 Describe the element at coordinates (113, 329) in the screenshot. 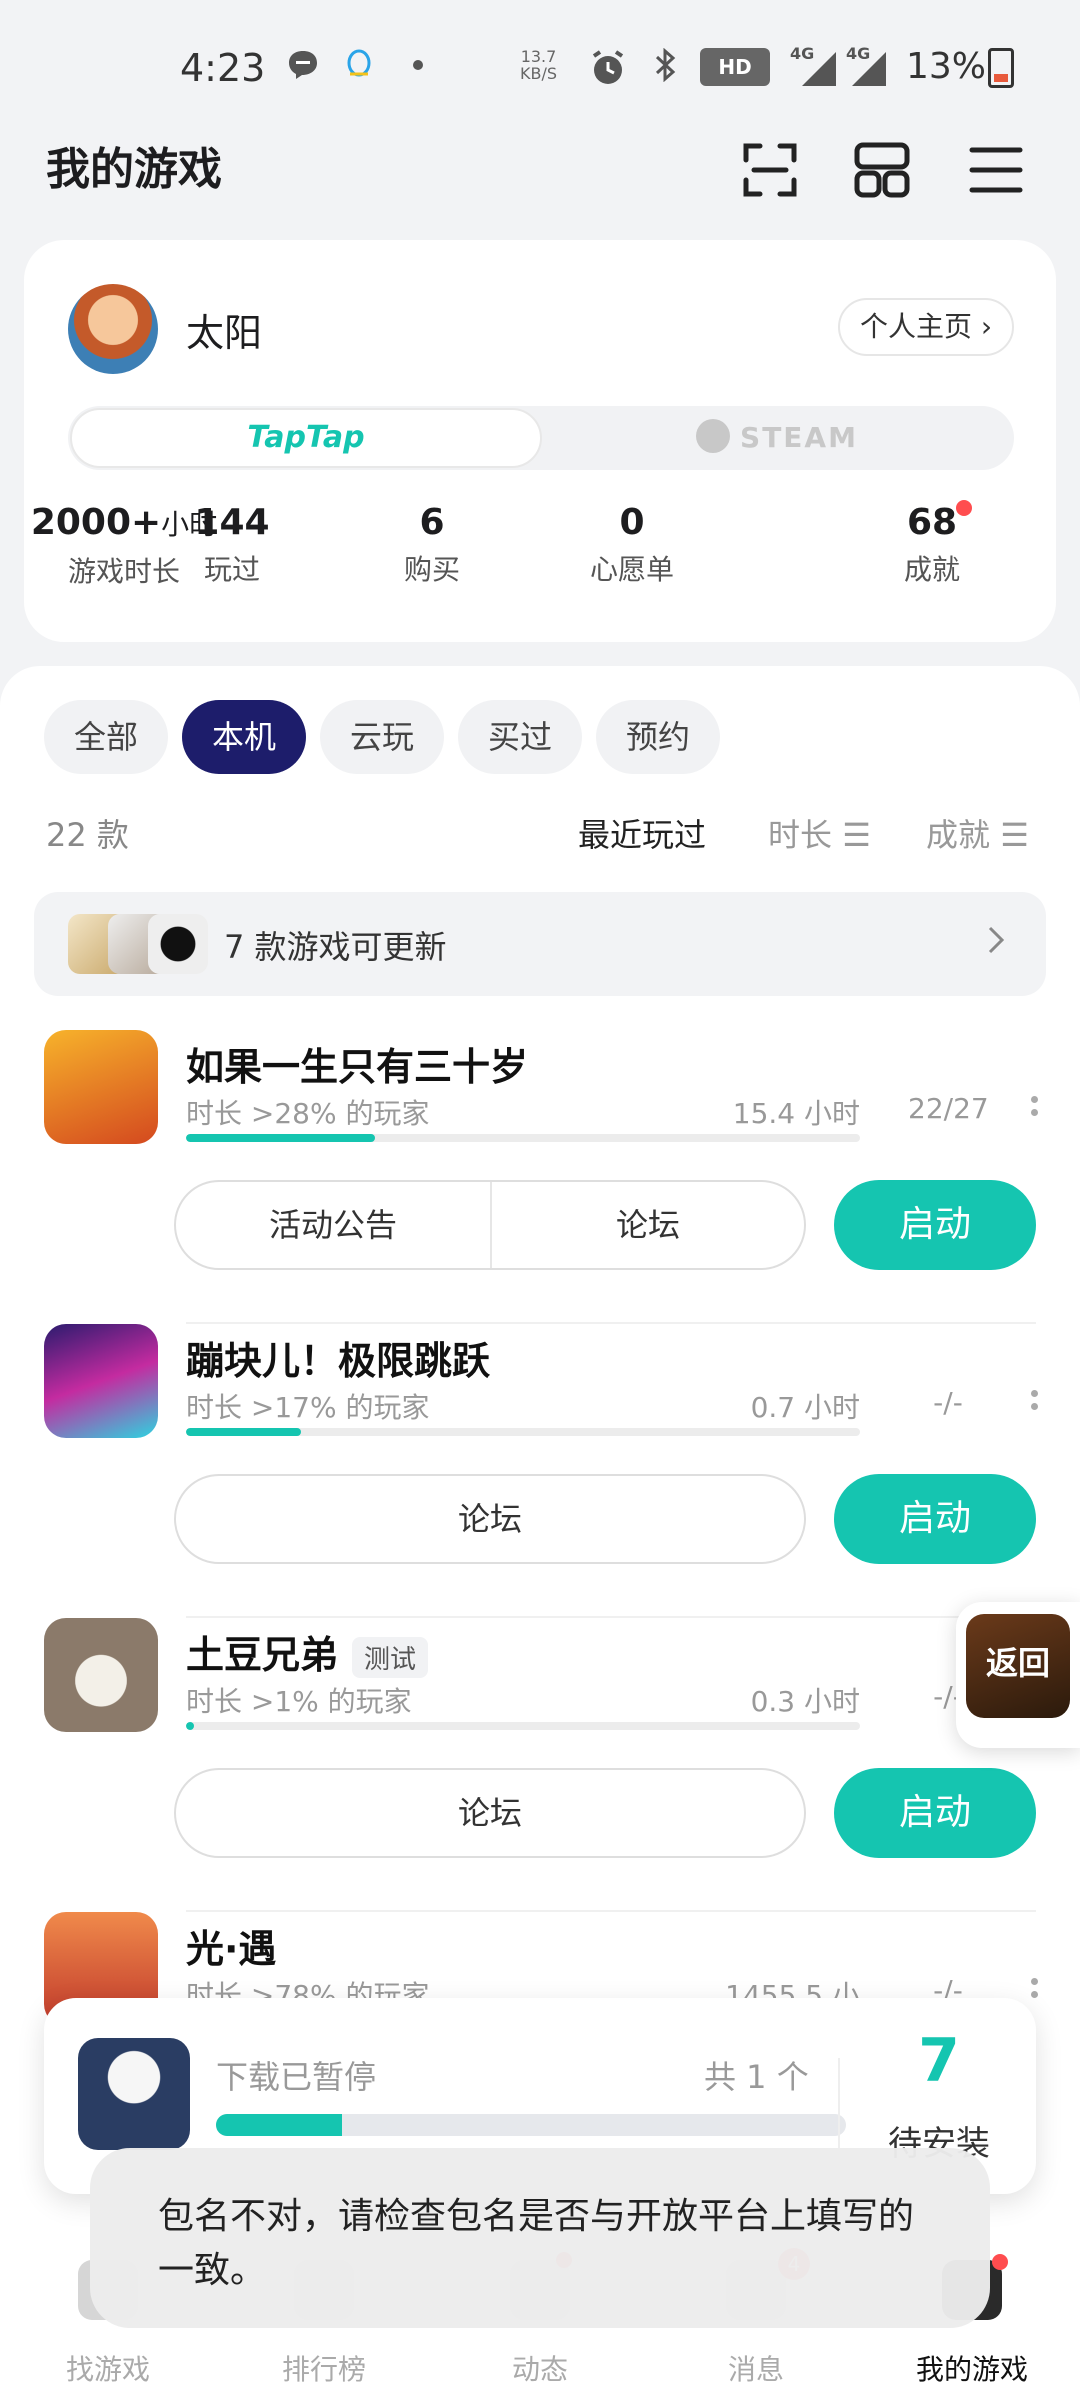

I see `avatar` at that location.